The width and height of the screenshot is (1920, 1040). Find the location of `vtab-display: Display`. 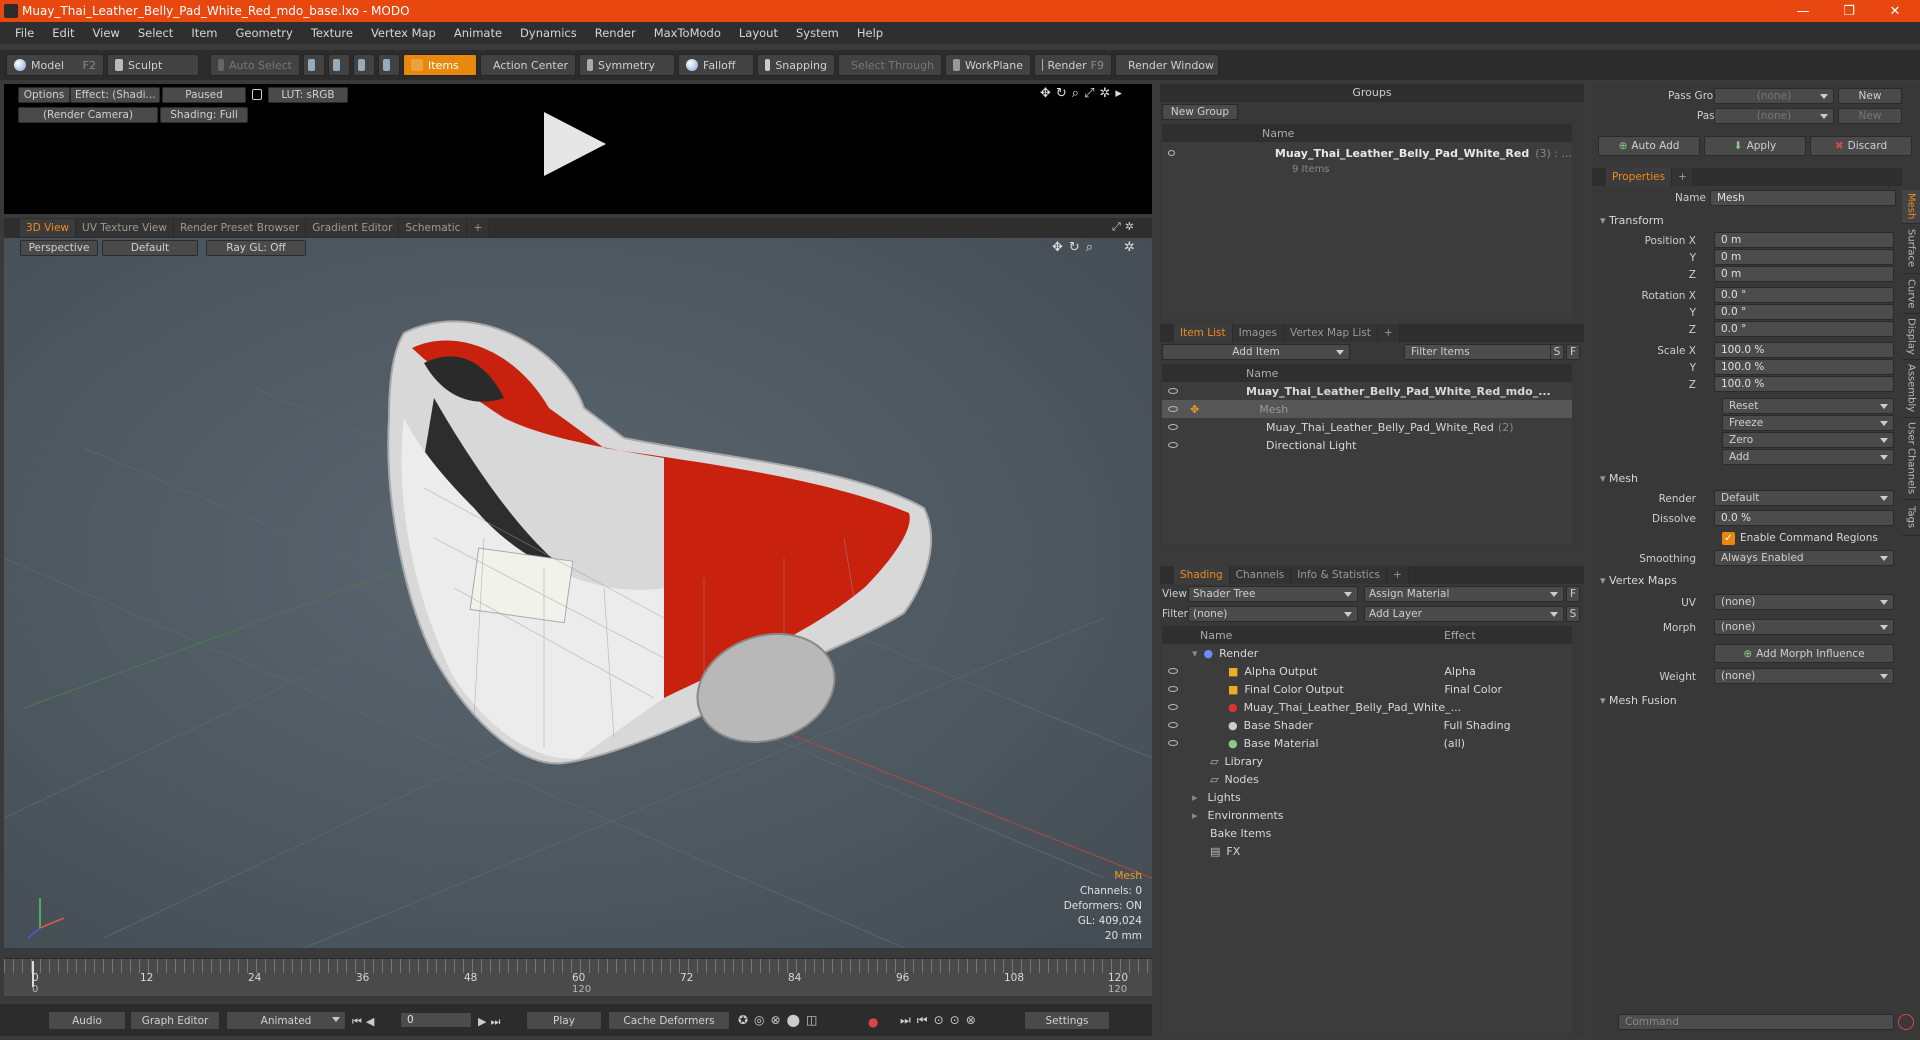

vtab-display: Display is located at coordinates (1911, 337).